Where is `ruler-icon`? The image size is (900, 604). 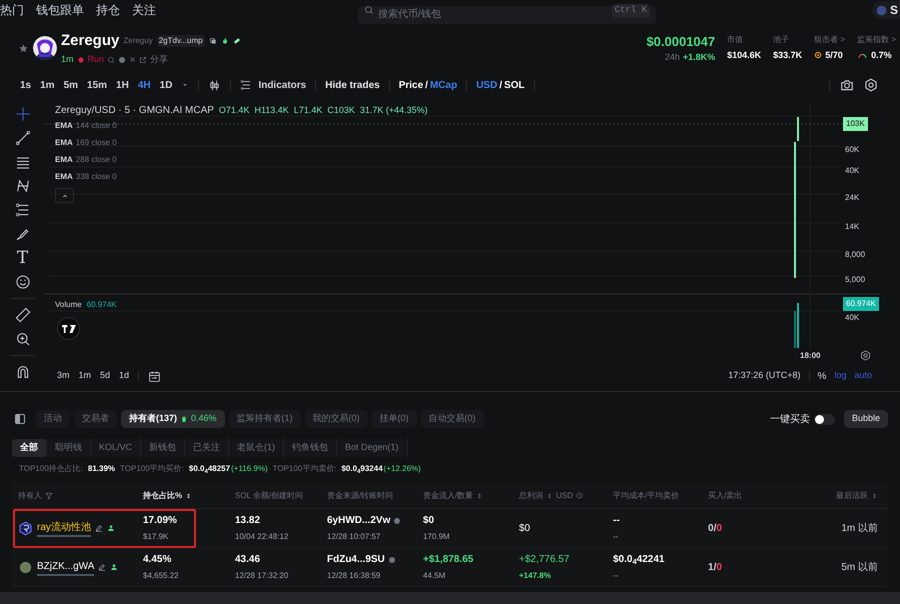 ruler-icon is located at coordinates (22, 315).